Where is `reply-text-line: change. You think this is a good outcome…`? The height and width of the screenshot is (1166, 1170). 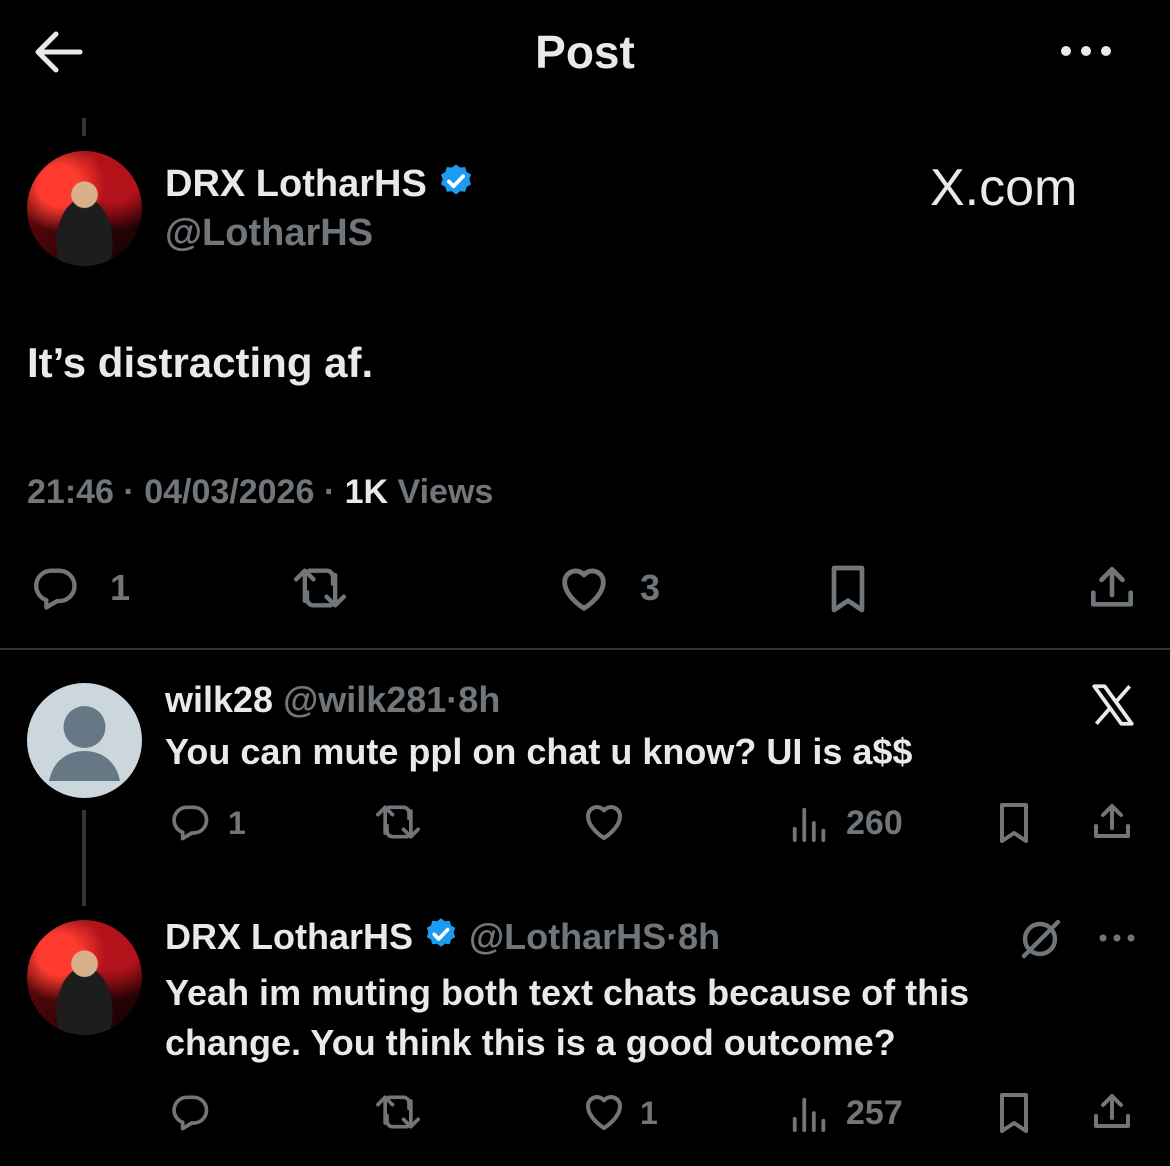 reply-text-line: change. You think this is a good outcome… is located at coordinates (530, 1042).